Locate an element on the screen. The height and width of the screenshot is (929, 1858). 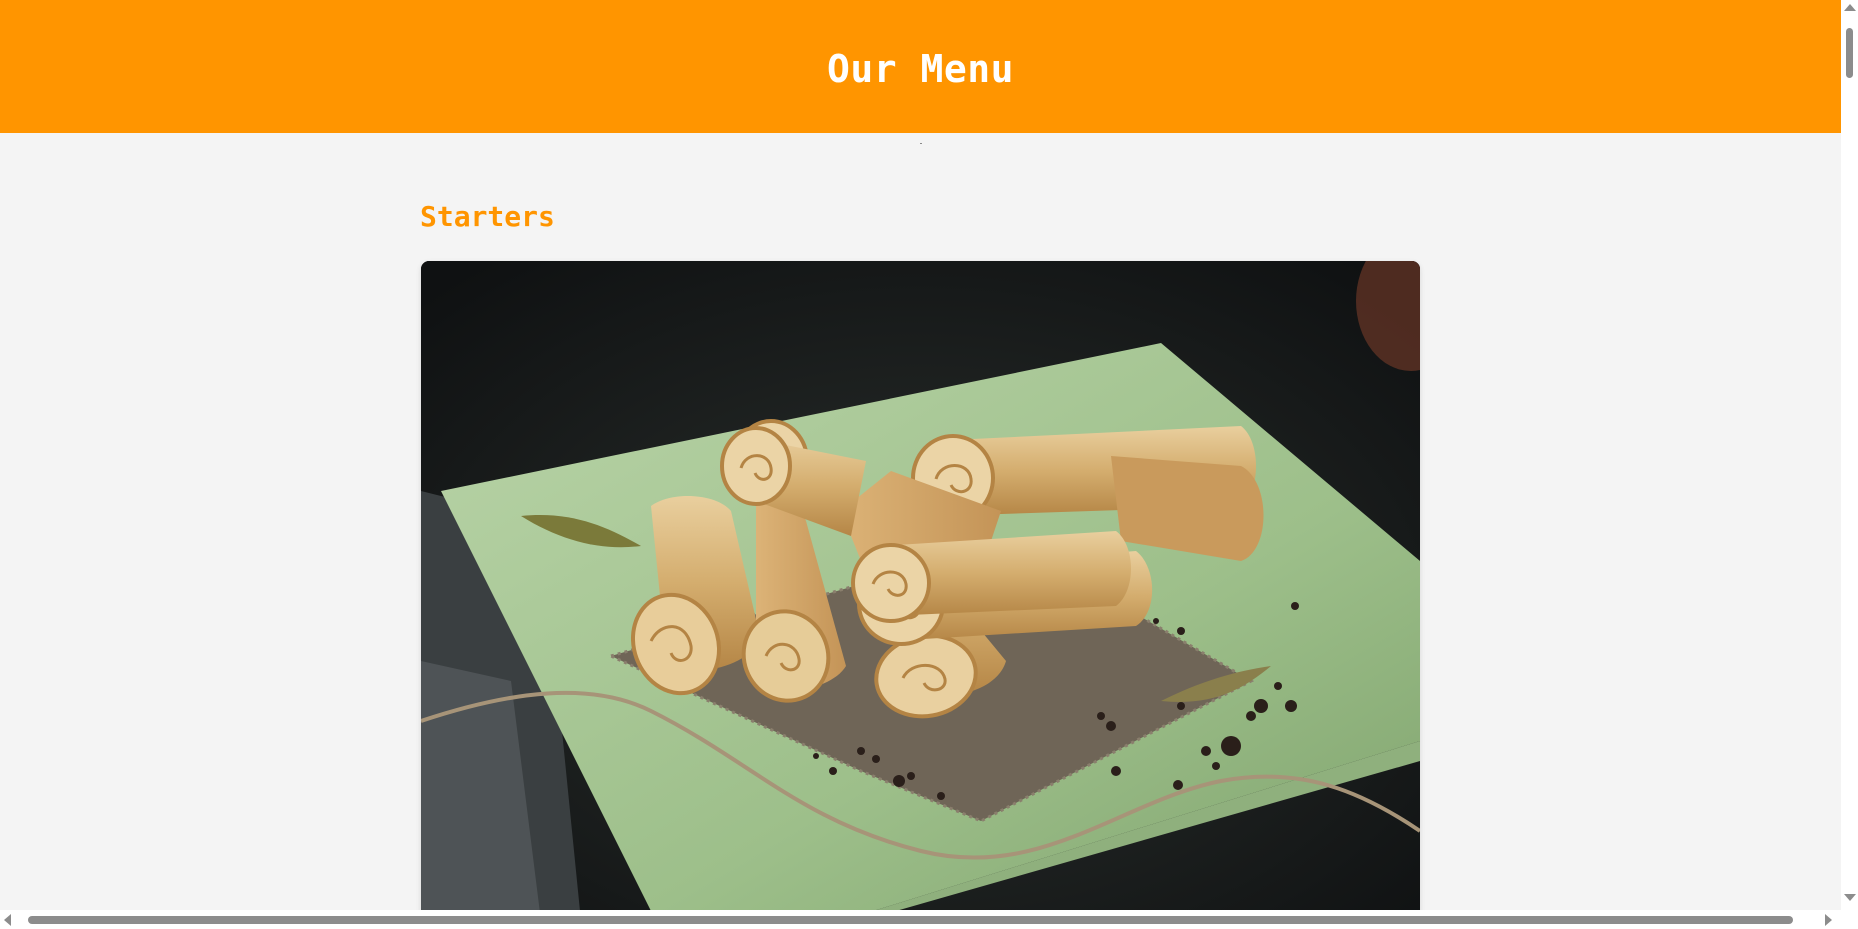
section-title-starters: Starters is located at coordinates (487, 216).